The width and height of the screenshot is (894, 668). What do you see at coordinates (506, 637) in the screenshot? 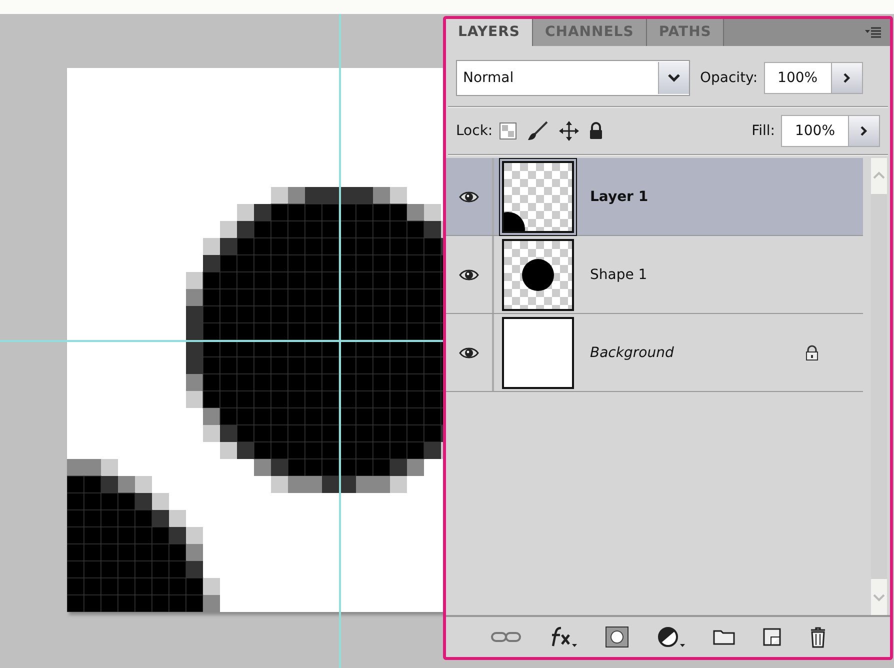
I see `link-icon` at bounding box center [506, 637].